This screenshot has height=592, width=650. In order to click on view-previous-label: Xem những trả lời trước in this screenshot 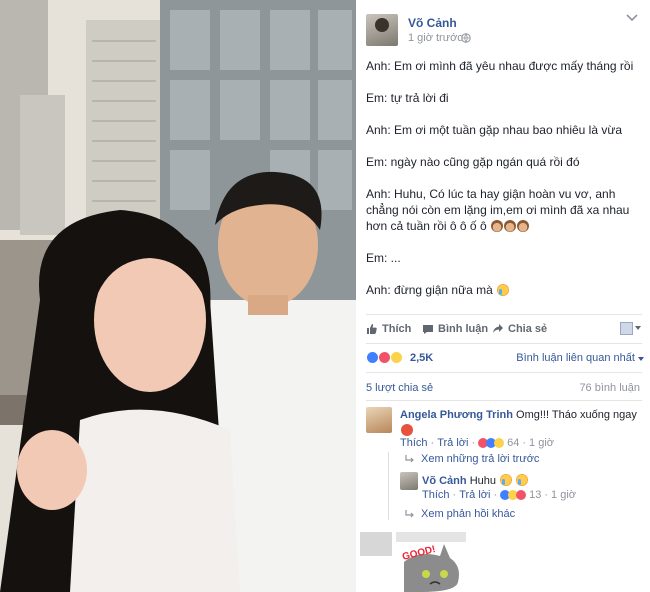, I will do `click(480, 459)`.